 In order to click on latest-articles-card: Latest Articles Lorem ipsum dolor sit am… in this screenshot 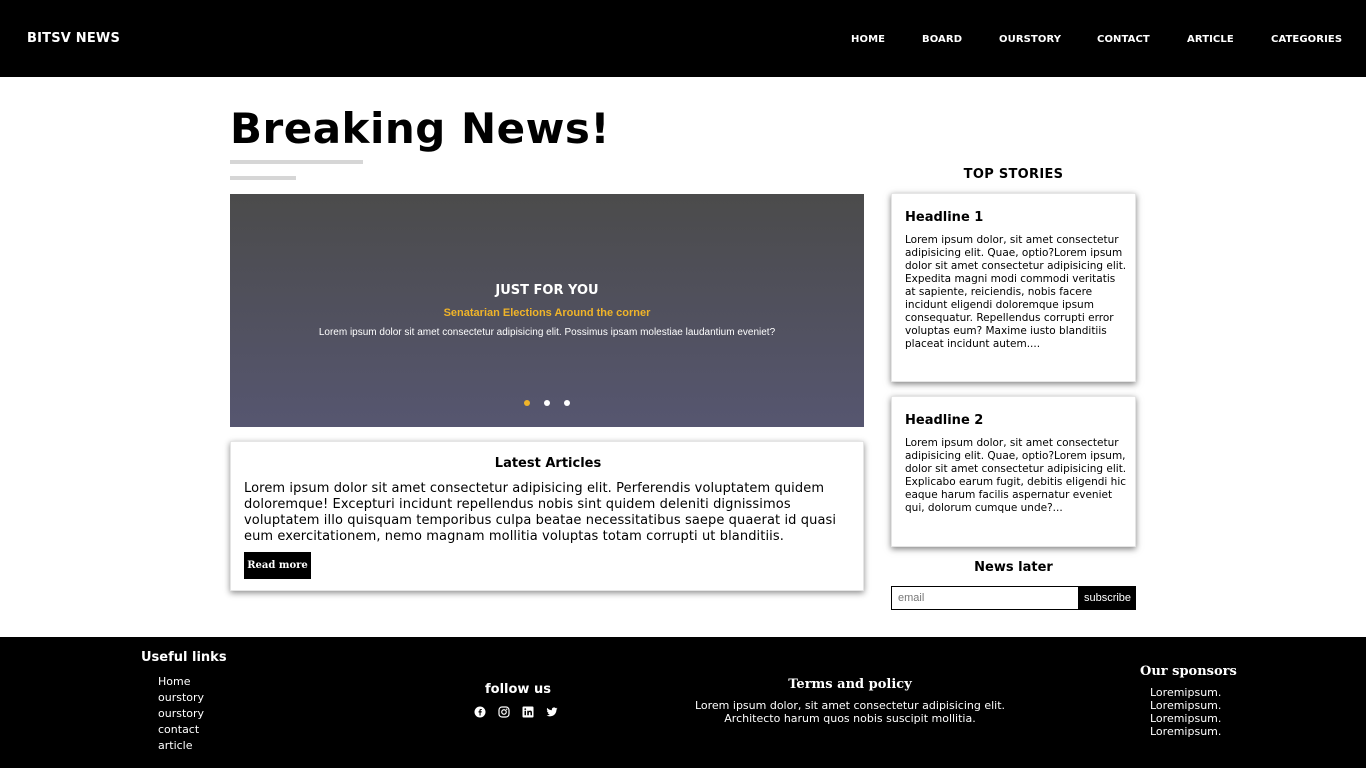, I will do `click(547, 516)`.